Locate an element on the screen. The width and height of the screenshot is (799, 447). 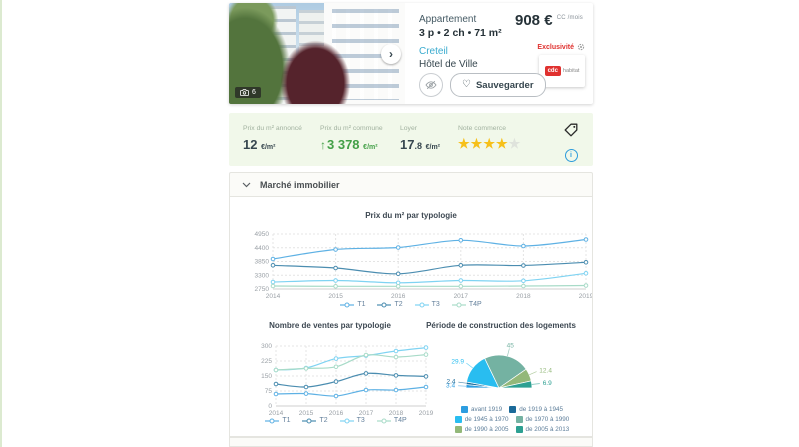
property-type: Appartement is located at coordinates (448, 19).